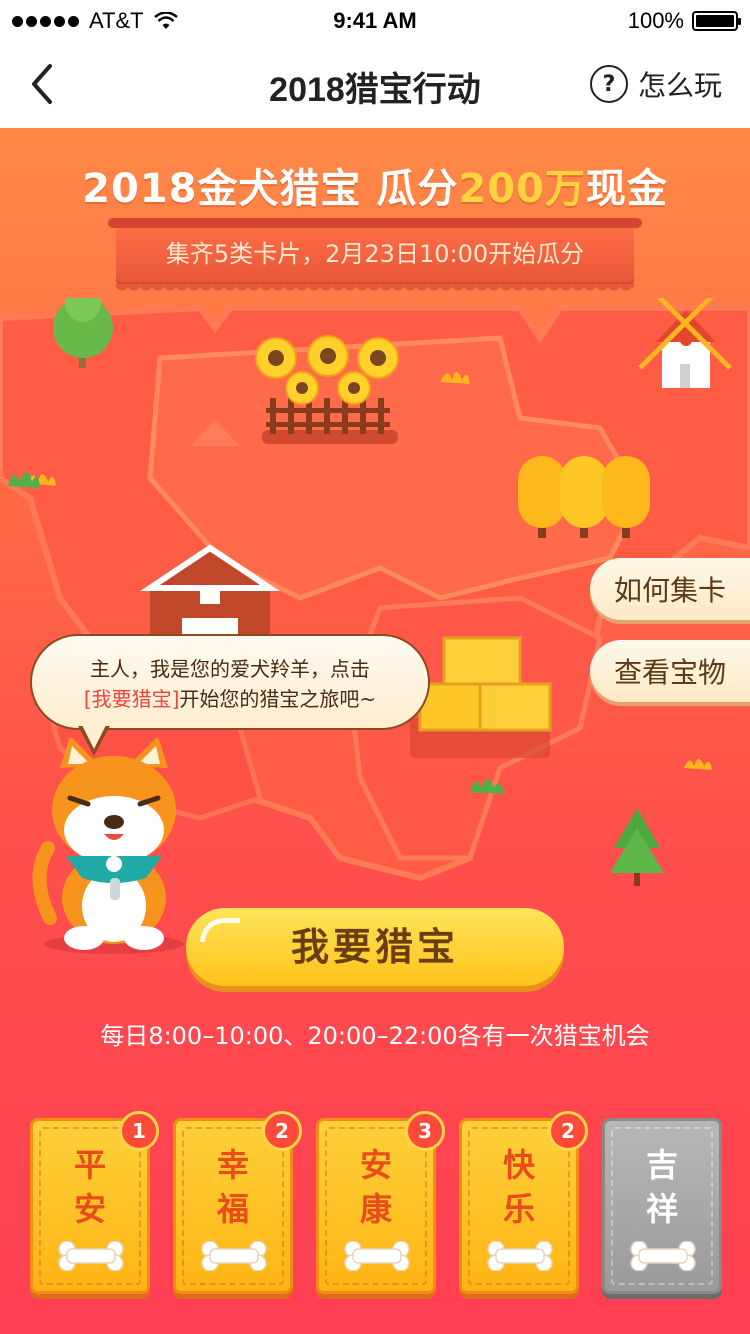 The width and height of the screenshot is (750, 1334). I want to click on status-right: 100%, so click(684, 21).